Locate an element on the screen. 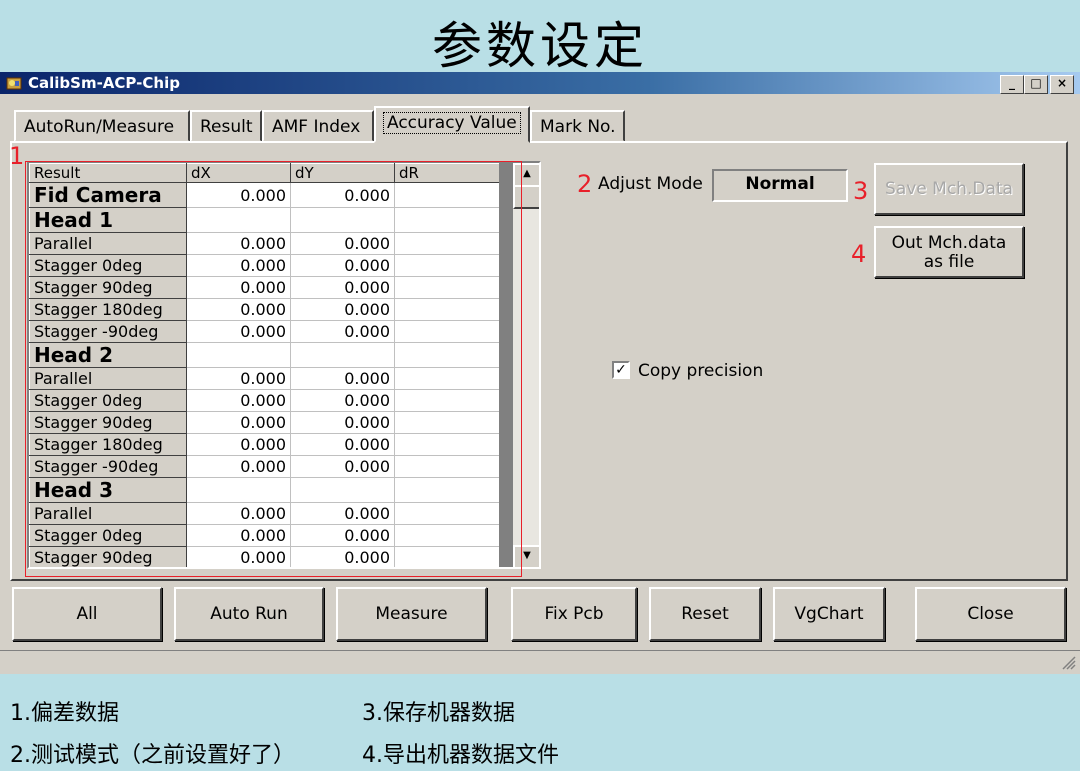 This screenshot has height=771, width=1080. copy-precision-label: Copy precision is located at coordinates (700, 371).